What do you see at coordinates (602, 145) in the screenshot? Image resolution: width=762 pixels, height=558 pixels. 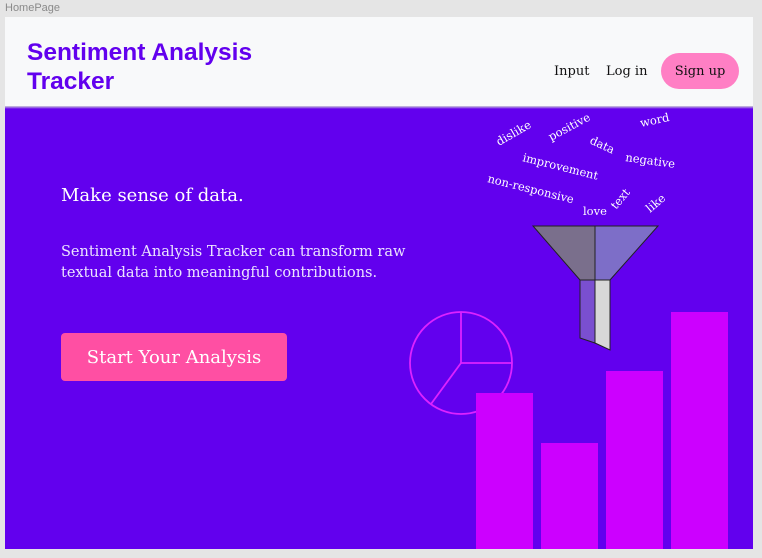 I see `word-data: data` at bounding box center [602, 145].